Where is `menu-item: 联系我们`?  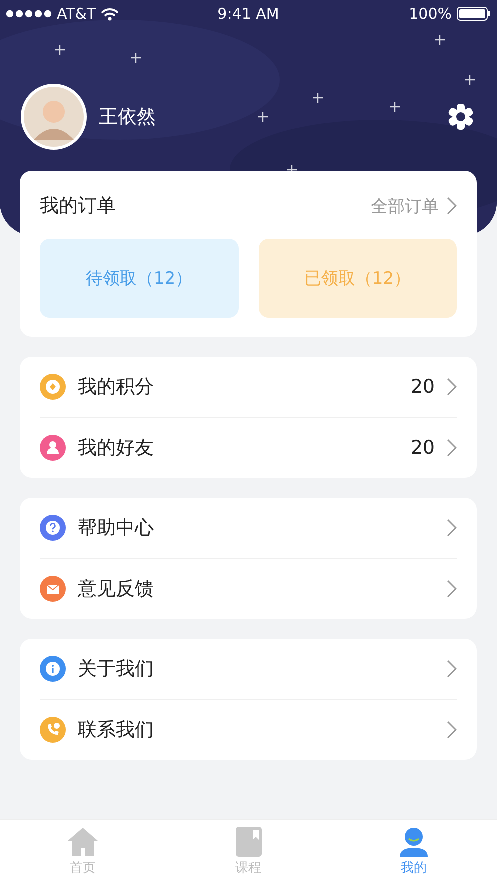
menu-item: 联系我们 is located at coordinates (256, 730).